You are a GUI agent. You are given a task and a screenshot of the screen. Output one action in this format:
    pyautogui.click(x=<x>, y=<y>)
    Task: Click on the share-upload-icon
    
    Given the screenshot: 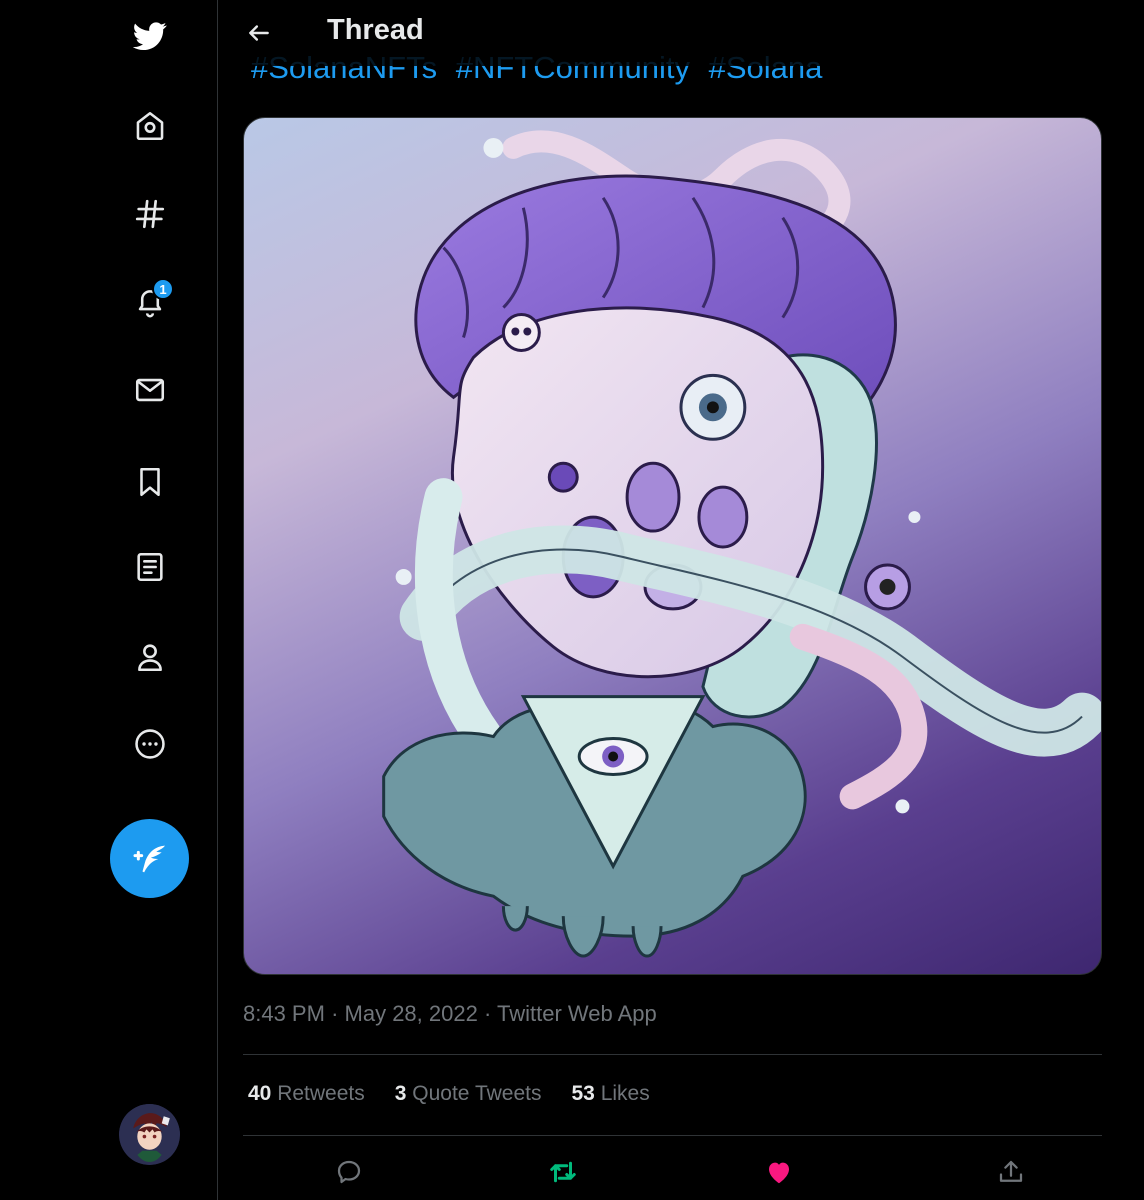 What is the action you would take?
    pyautogui.click(x=1011, y=1171)
    